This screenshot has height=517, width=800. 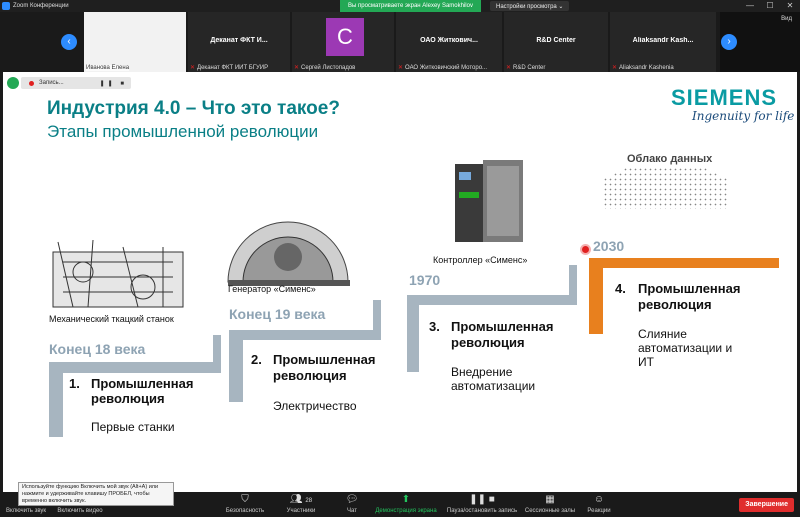 What do you see at coordinates (646, 362) in the screenshot?
I see `stage-4-description-line3: ИТ` at bounding box center [646, 362].